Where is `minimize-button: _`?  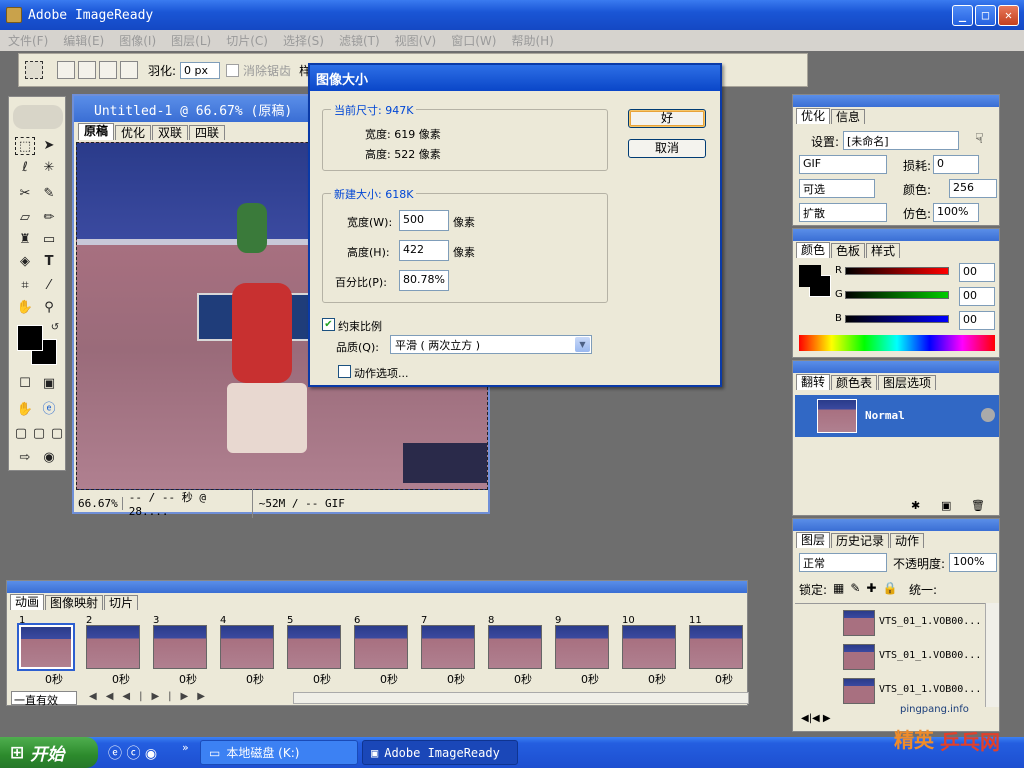 minimize-button: _ is located at coordinates (962, 15).